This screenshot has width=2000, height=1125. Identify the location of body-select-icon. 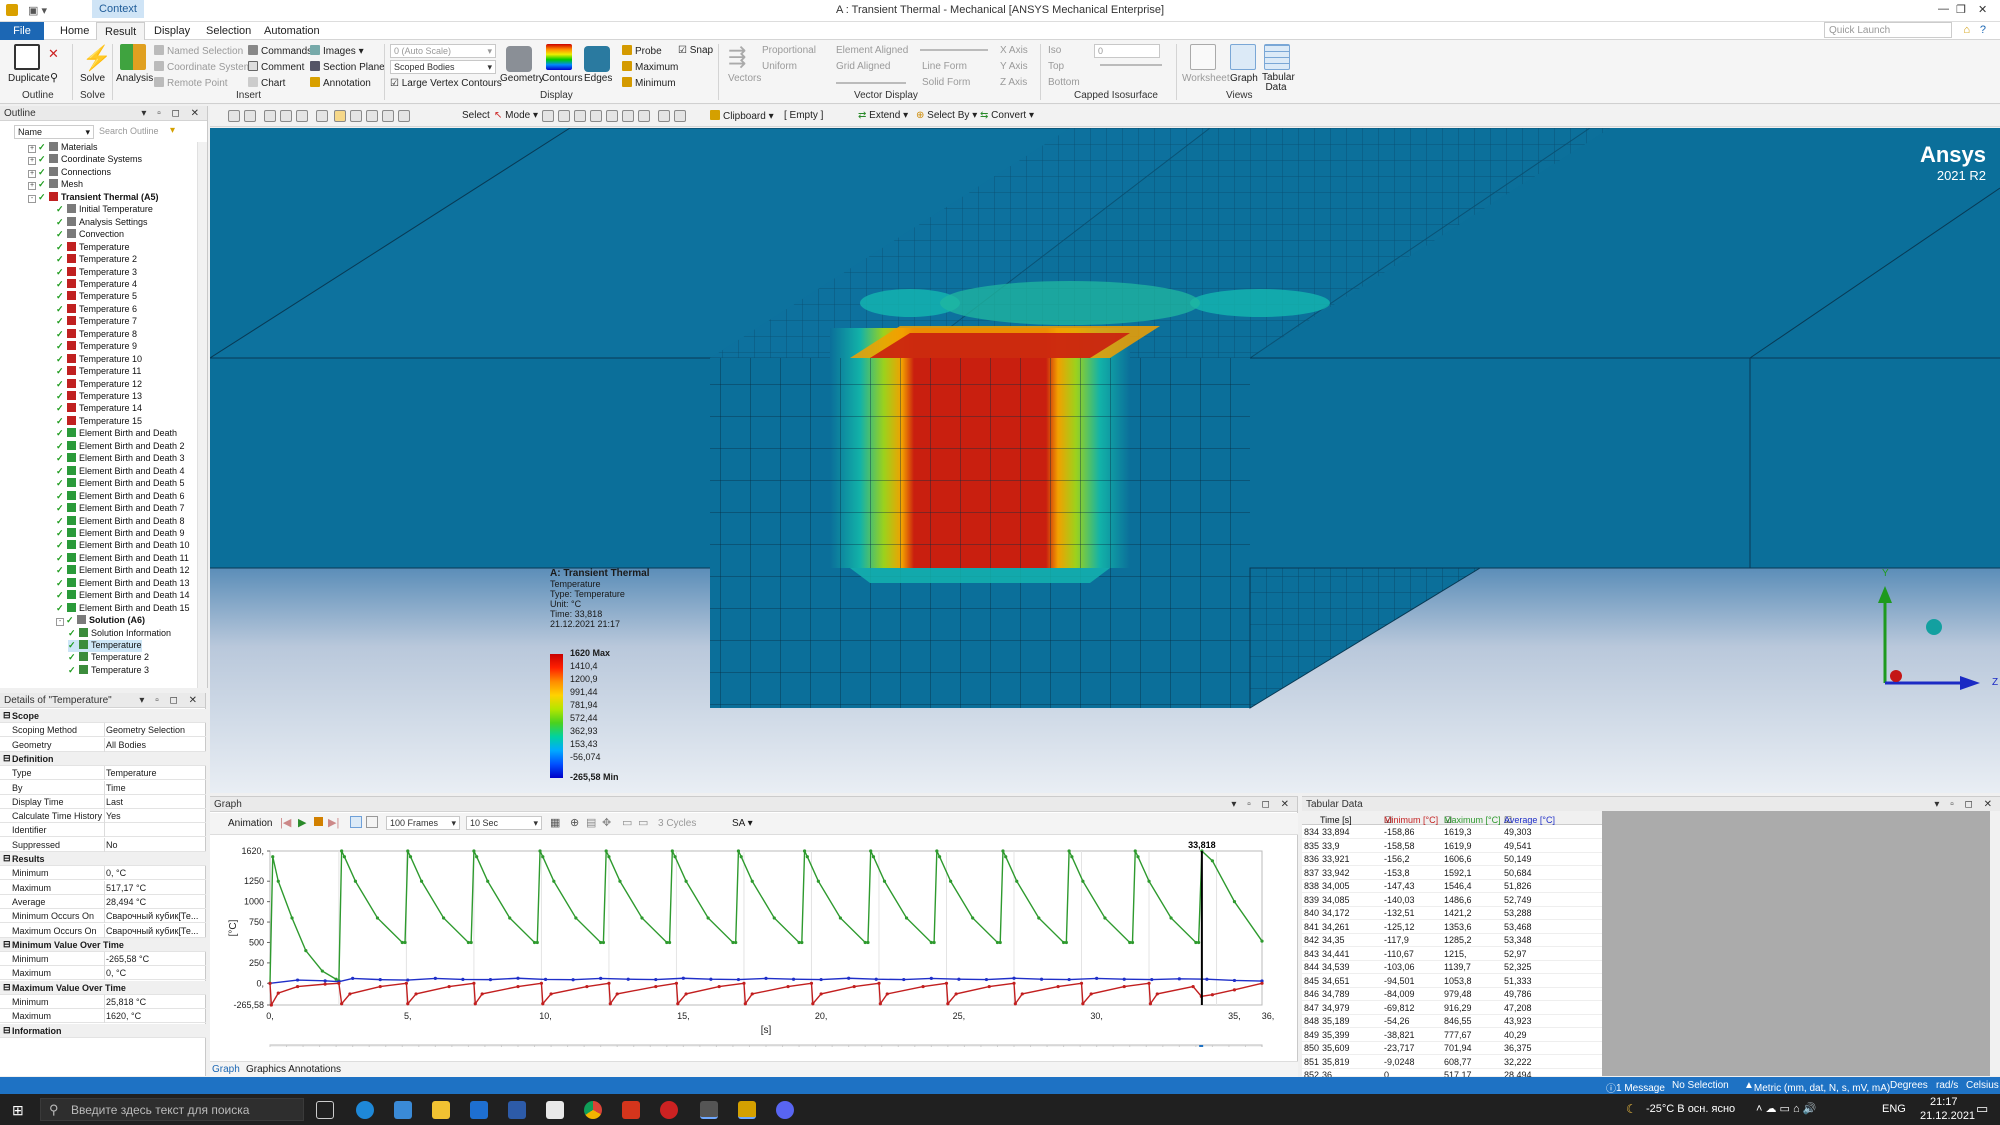
(596, 116).